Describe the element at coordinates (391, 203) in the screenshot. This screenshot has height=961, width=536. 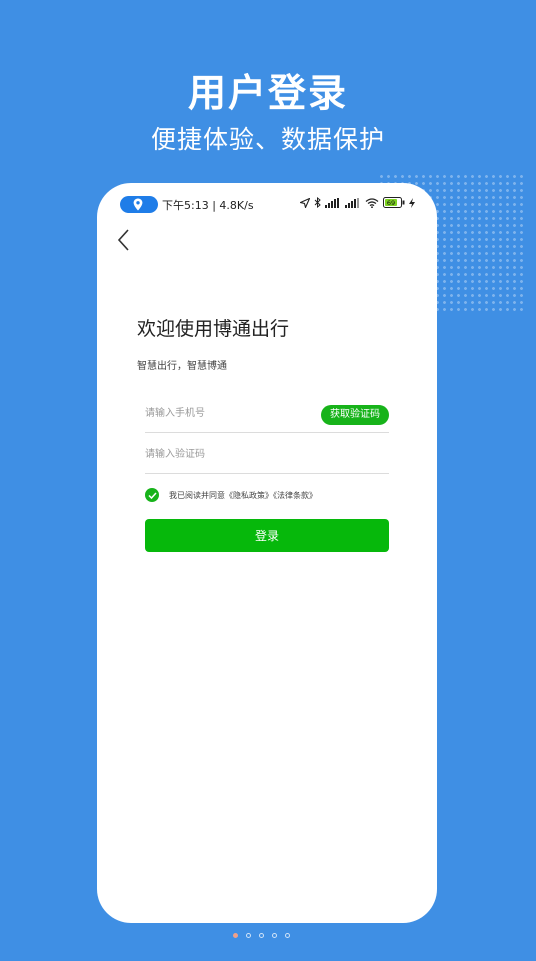
I see `battery-level: 69` at that location.